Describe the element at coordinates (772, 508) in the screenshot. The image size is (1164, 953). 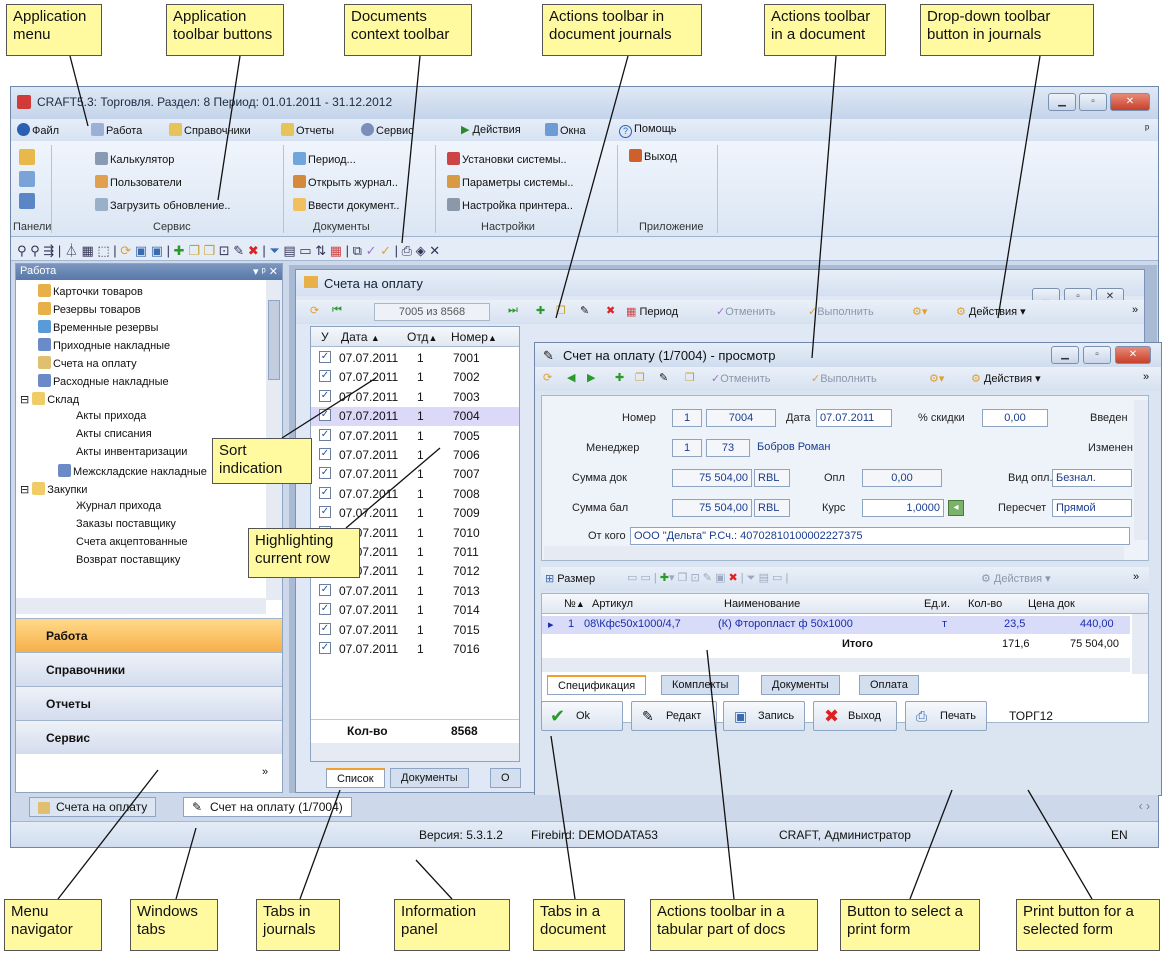
I see `currency2-field: RBL` at that location.